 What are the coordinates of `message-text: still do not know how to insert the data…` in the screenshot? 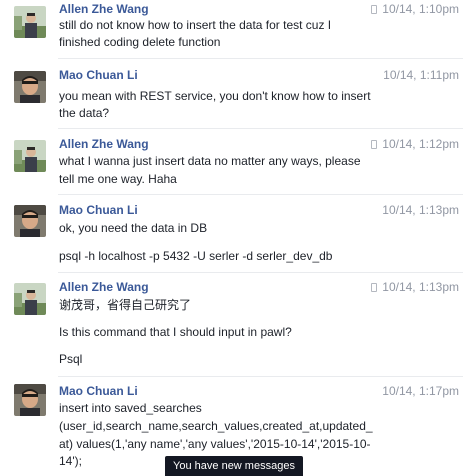 It's located at (195, 25).